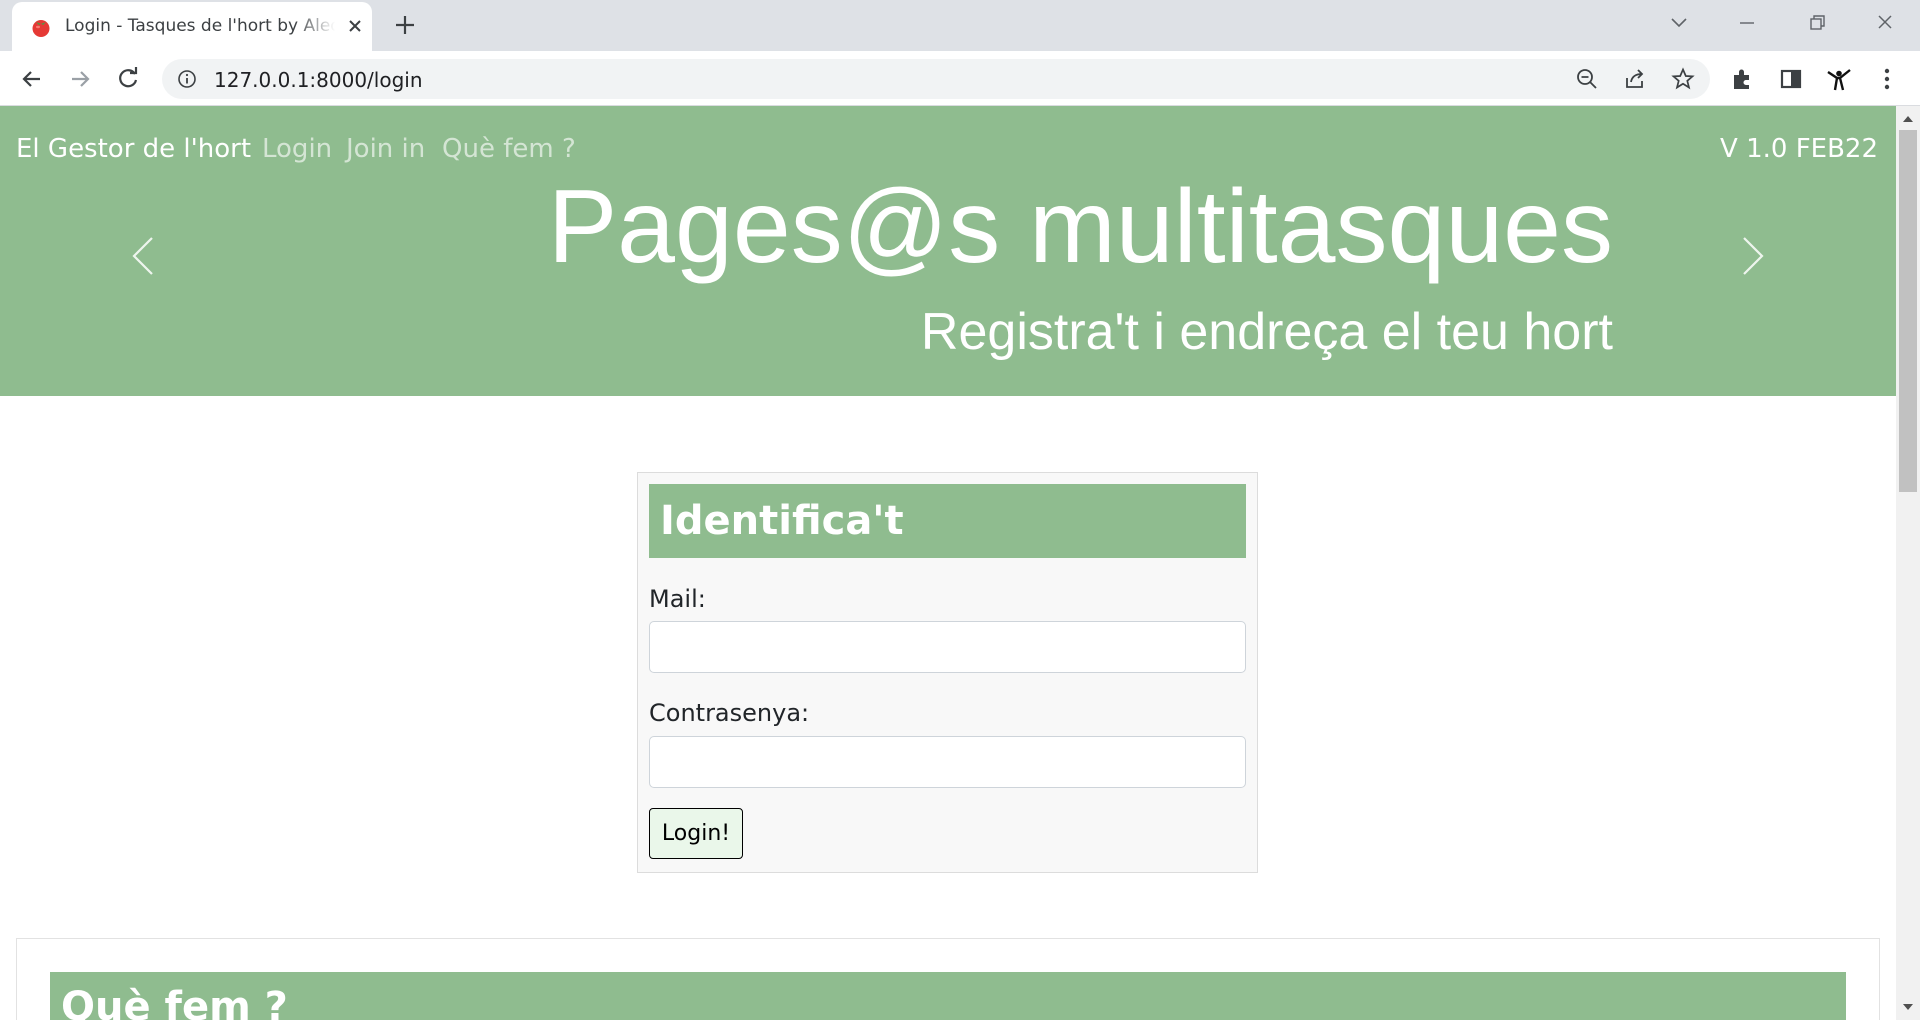  Describe the element at coordinates (947, 647) in the screenshot. I see `mail-input` at that location.